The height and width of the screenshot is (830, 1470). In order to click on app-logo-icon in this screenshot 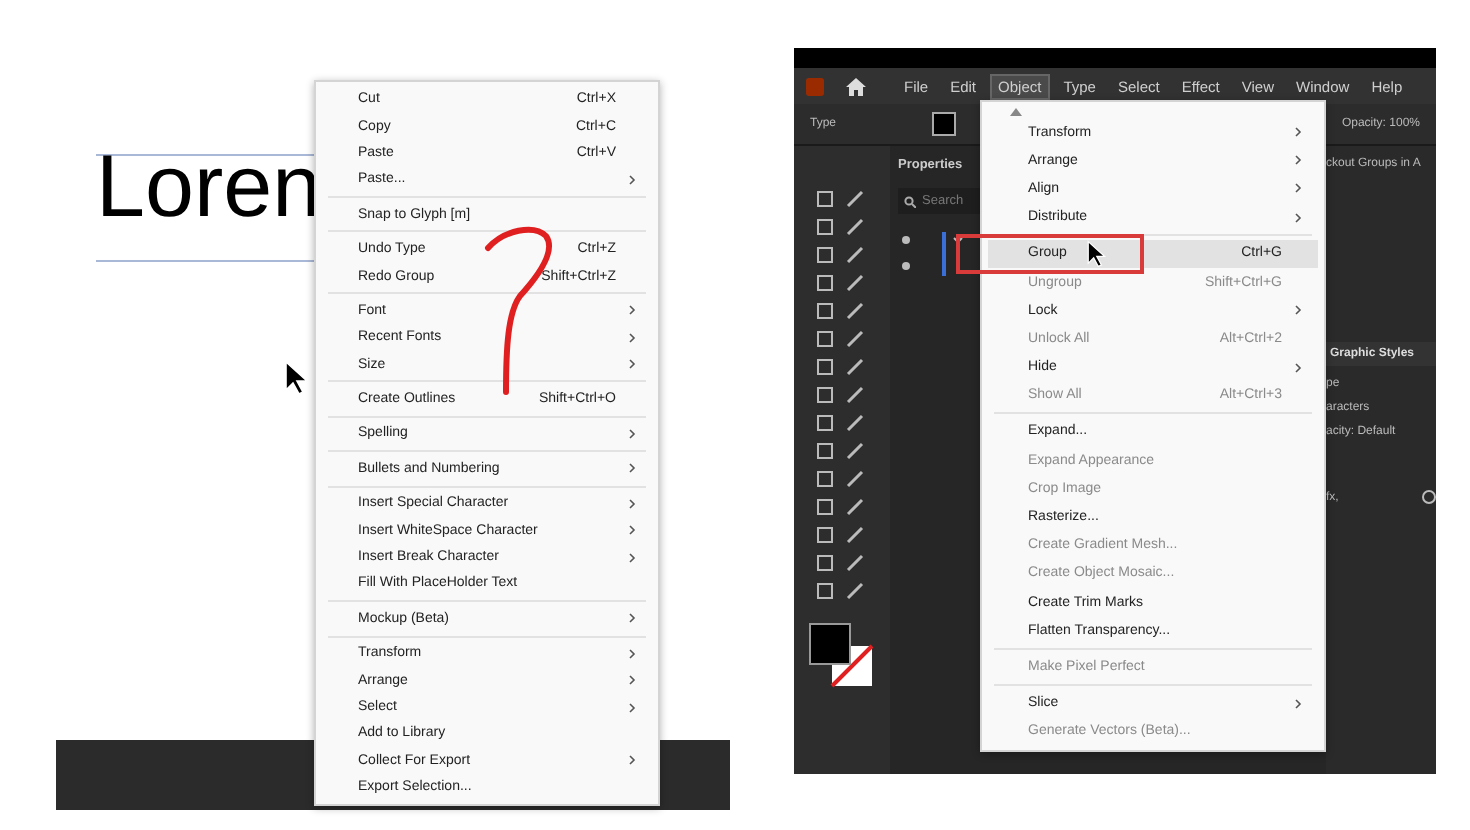, I will do `click(815, 86)`.